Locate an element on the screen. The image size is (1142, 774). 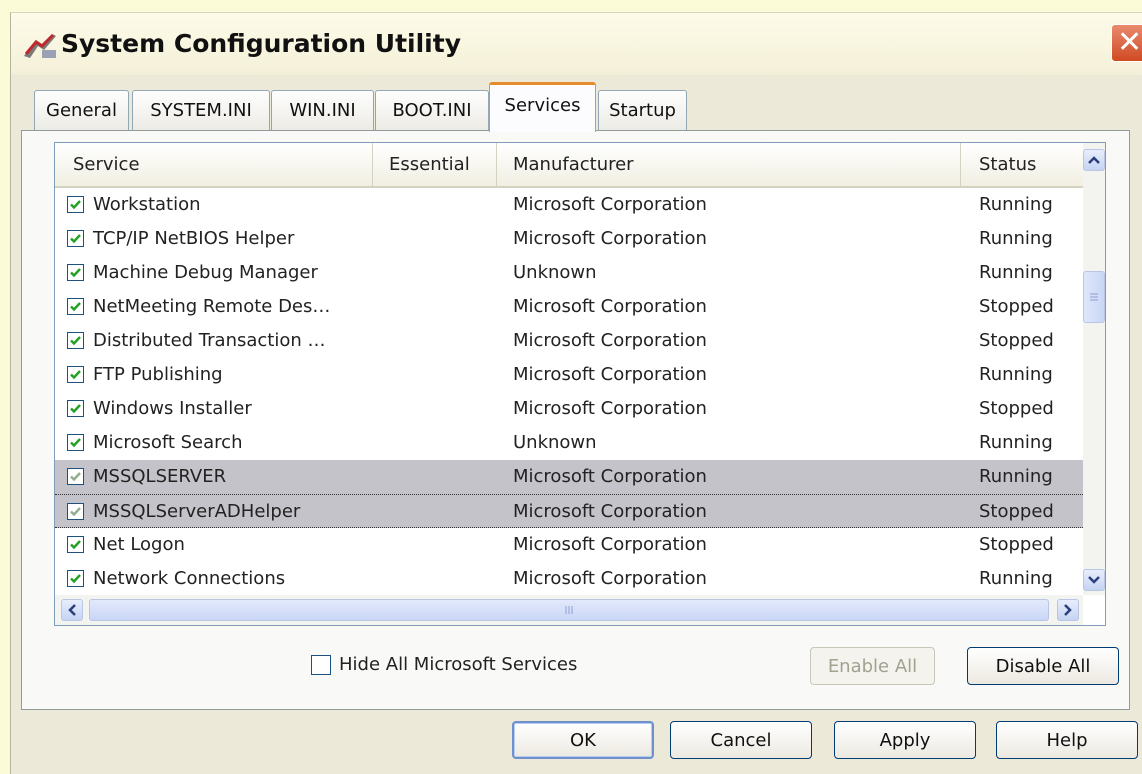
vertical-scroll-thumb is located at coordinates (1094, 297).